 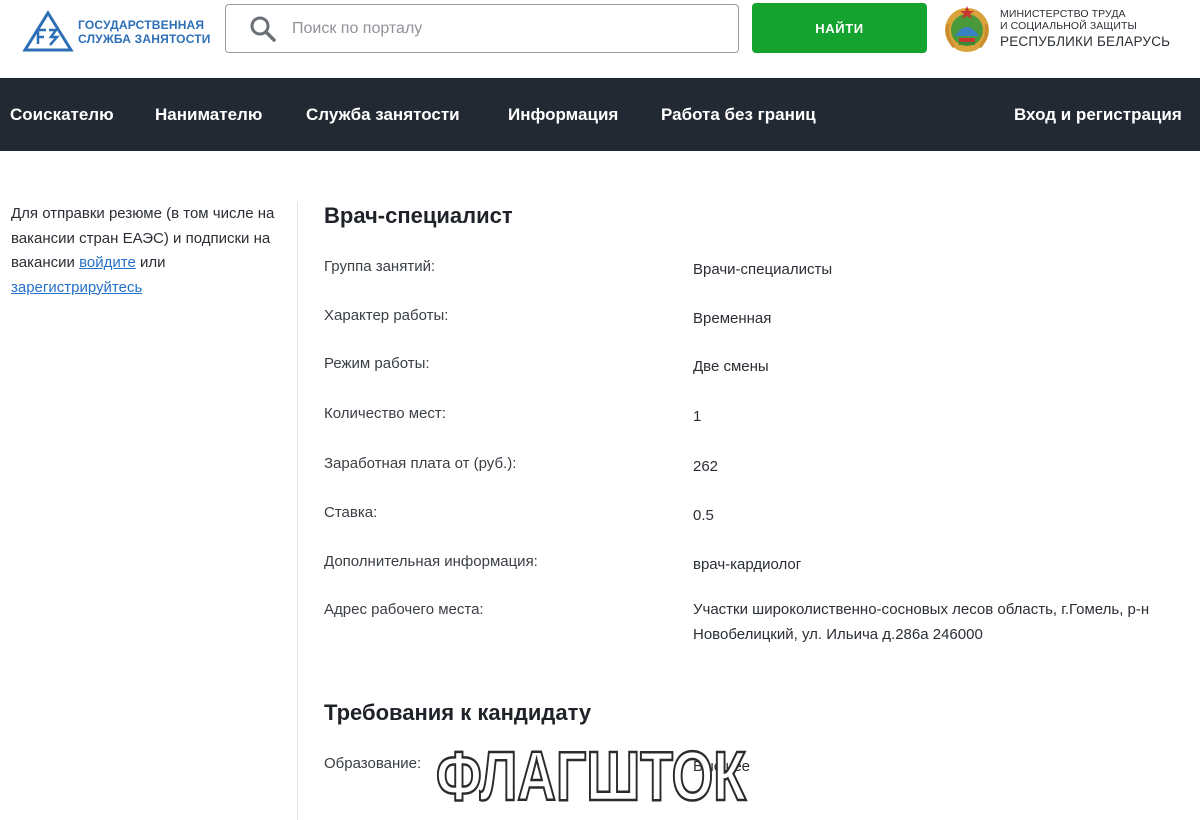 I want to click on vacancy-title: Врач-специалист, so click(x=418, y=215).